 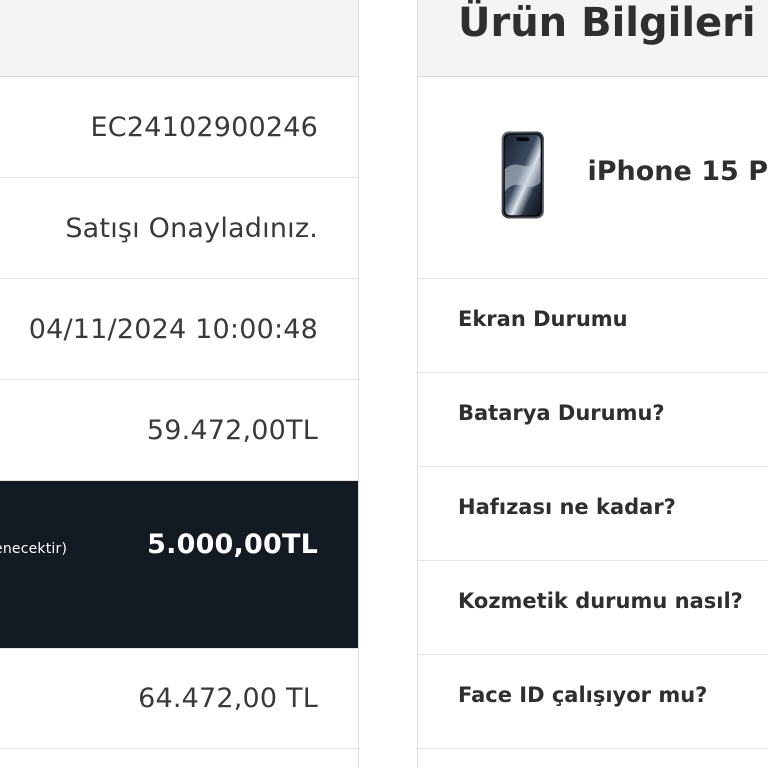 I want to click on question-label: Hafızası ne kadar?, so click(x=567, y=507).